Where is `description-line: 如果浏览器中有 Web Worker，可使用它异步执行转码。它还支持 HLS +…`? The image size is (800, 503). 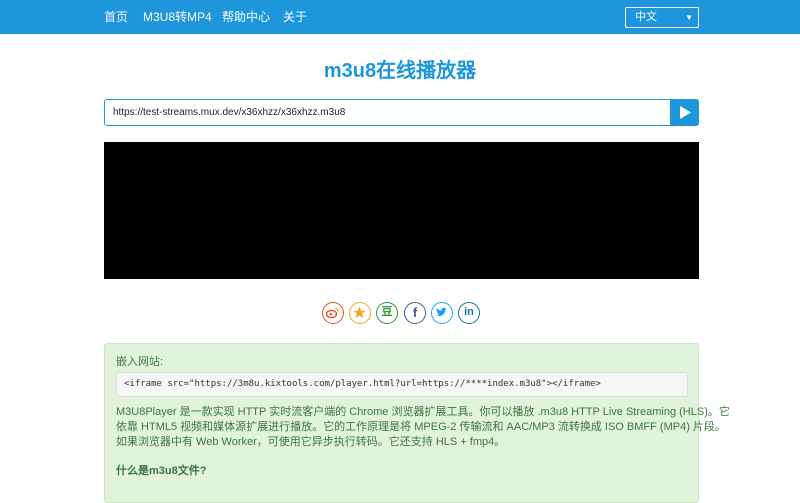
description-line: 如果浏览器中有 Web Worker，可使用它异步执行转码。它还支持 HLS +… is located at coordinates (311, 442).